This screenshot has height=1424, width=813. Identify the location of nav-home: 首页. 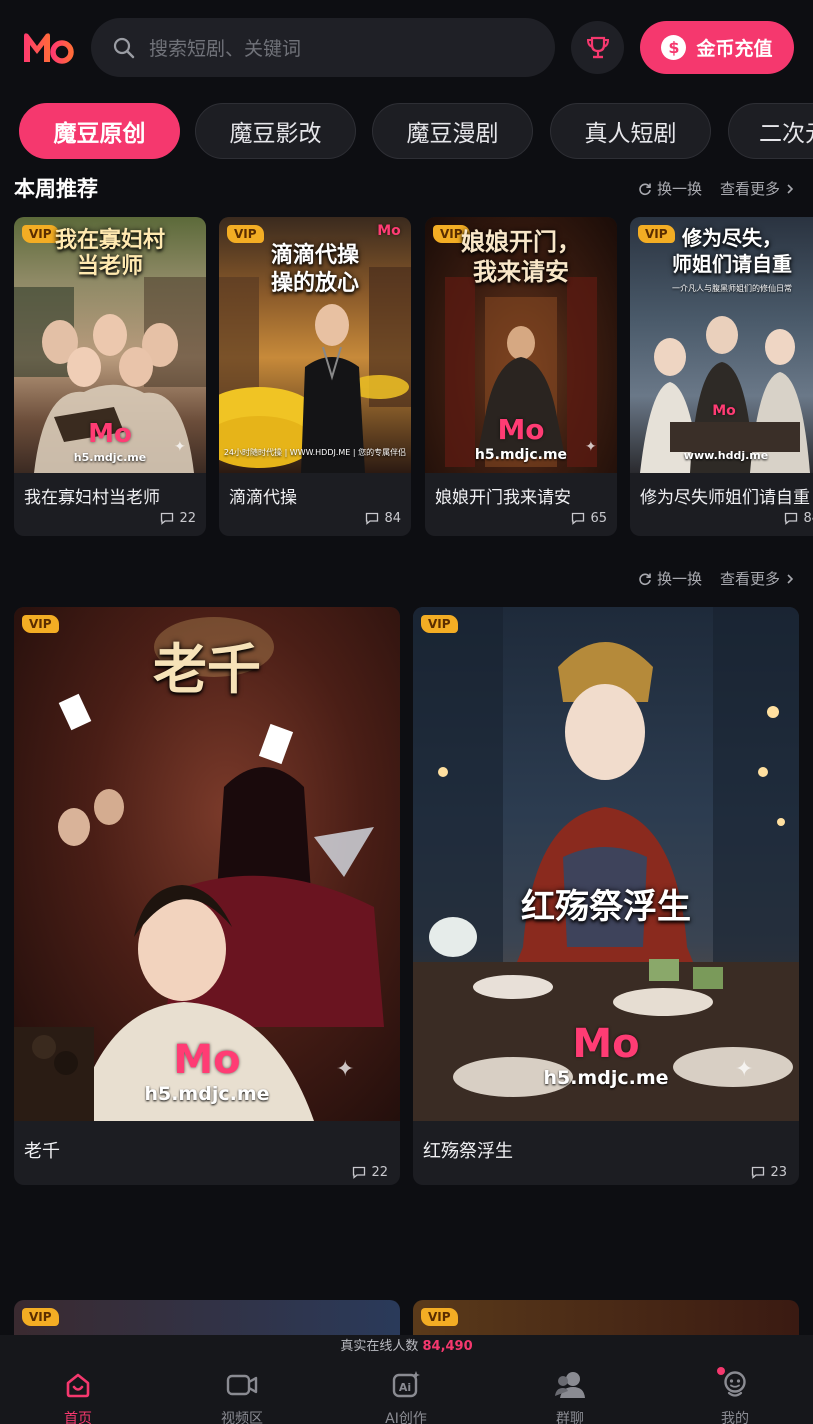
(78, 1396).